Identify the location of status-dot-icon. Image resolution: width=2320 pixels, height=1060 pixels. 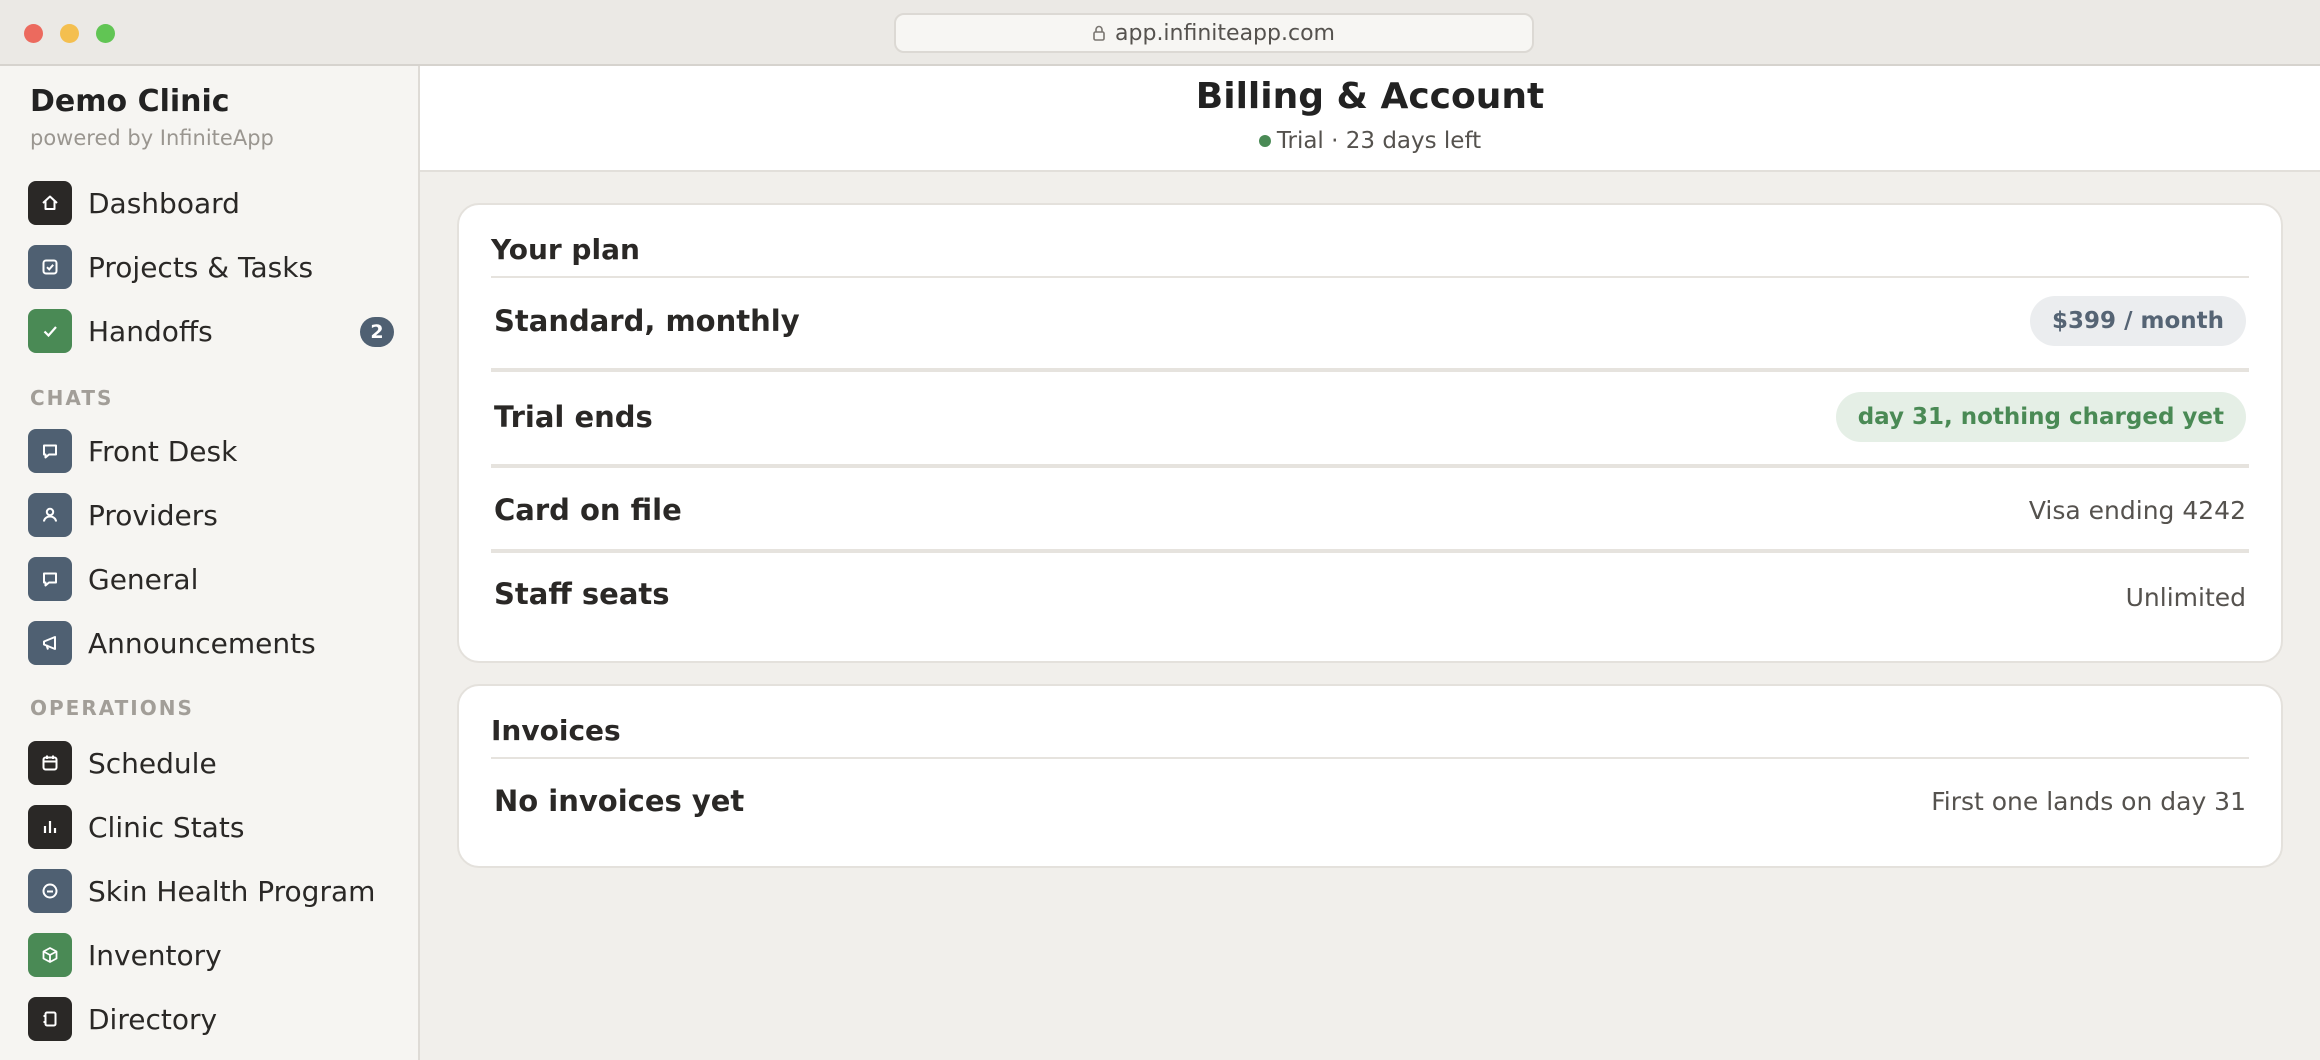
(1264, 141).